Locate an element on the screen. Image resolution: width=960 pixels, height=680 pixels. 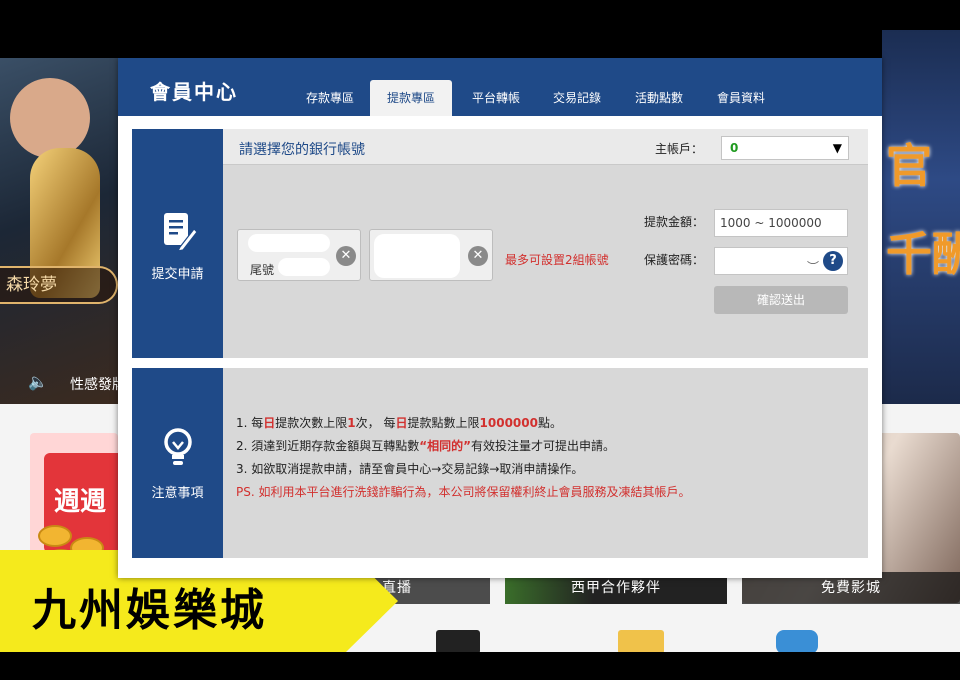
submit-sidebar: 提交申請 is located at coordinates (177, 243).